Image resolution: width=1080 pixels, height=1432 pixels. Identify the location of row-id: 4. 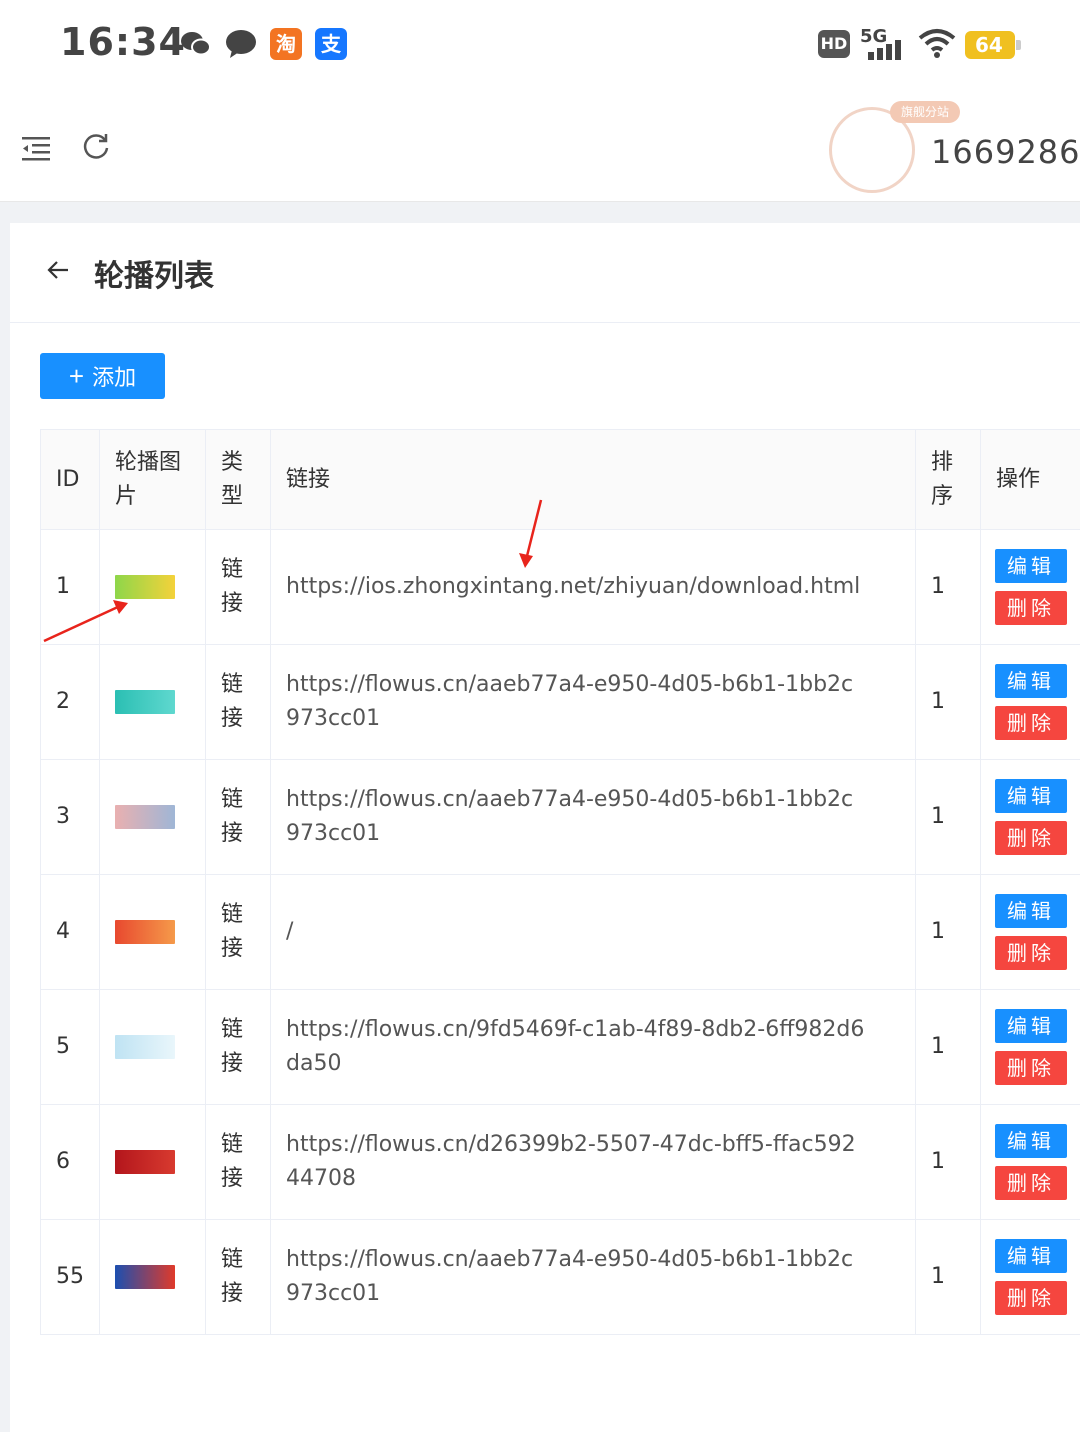
(70, 932).